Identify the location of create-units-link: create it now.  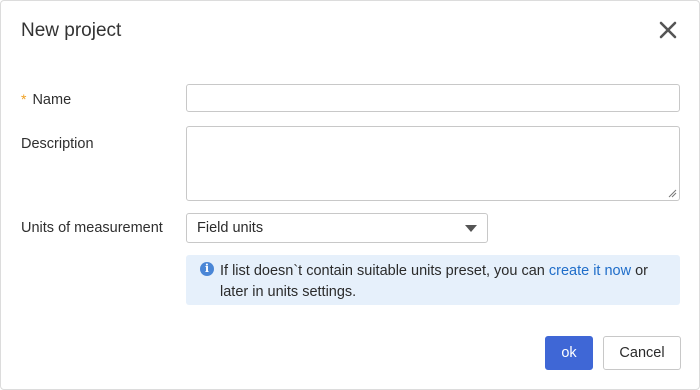
(590, 271).